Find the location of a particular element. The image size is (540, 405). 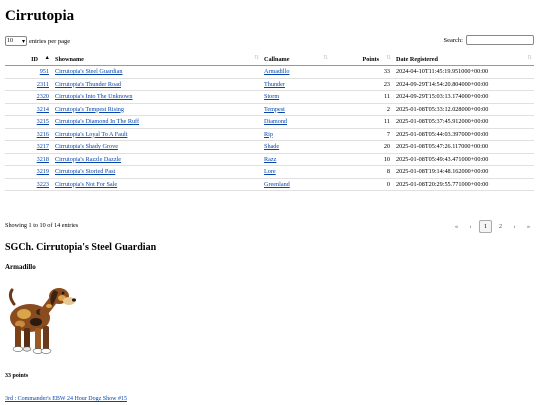

callname-link: Storm is located at coordinates (271, 96).